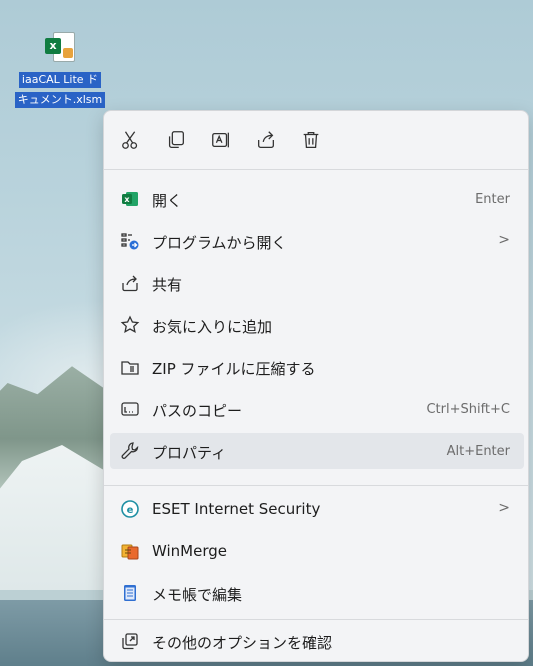 The image size is (533, 666). I want to click on menu-item-compress-zip: ZIP ファイルに圧縮する, so click(317, 367).